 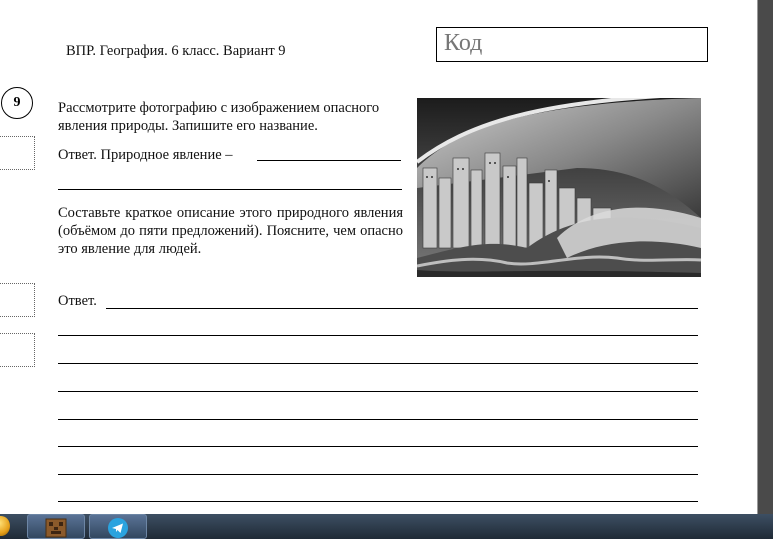 I want to click on tsunami-photo, so click(x=559, y=187).